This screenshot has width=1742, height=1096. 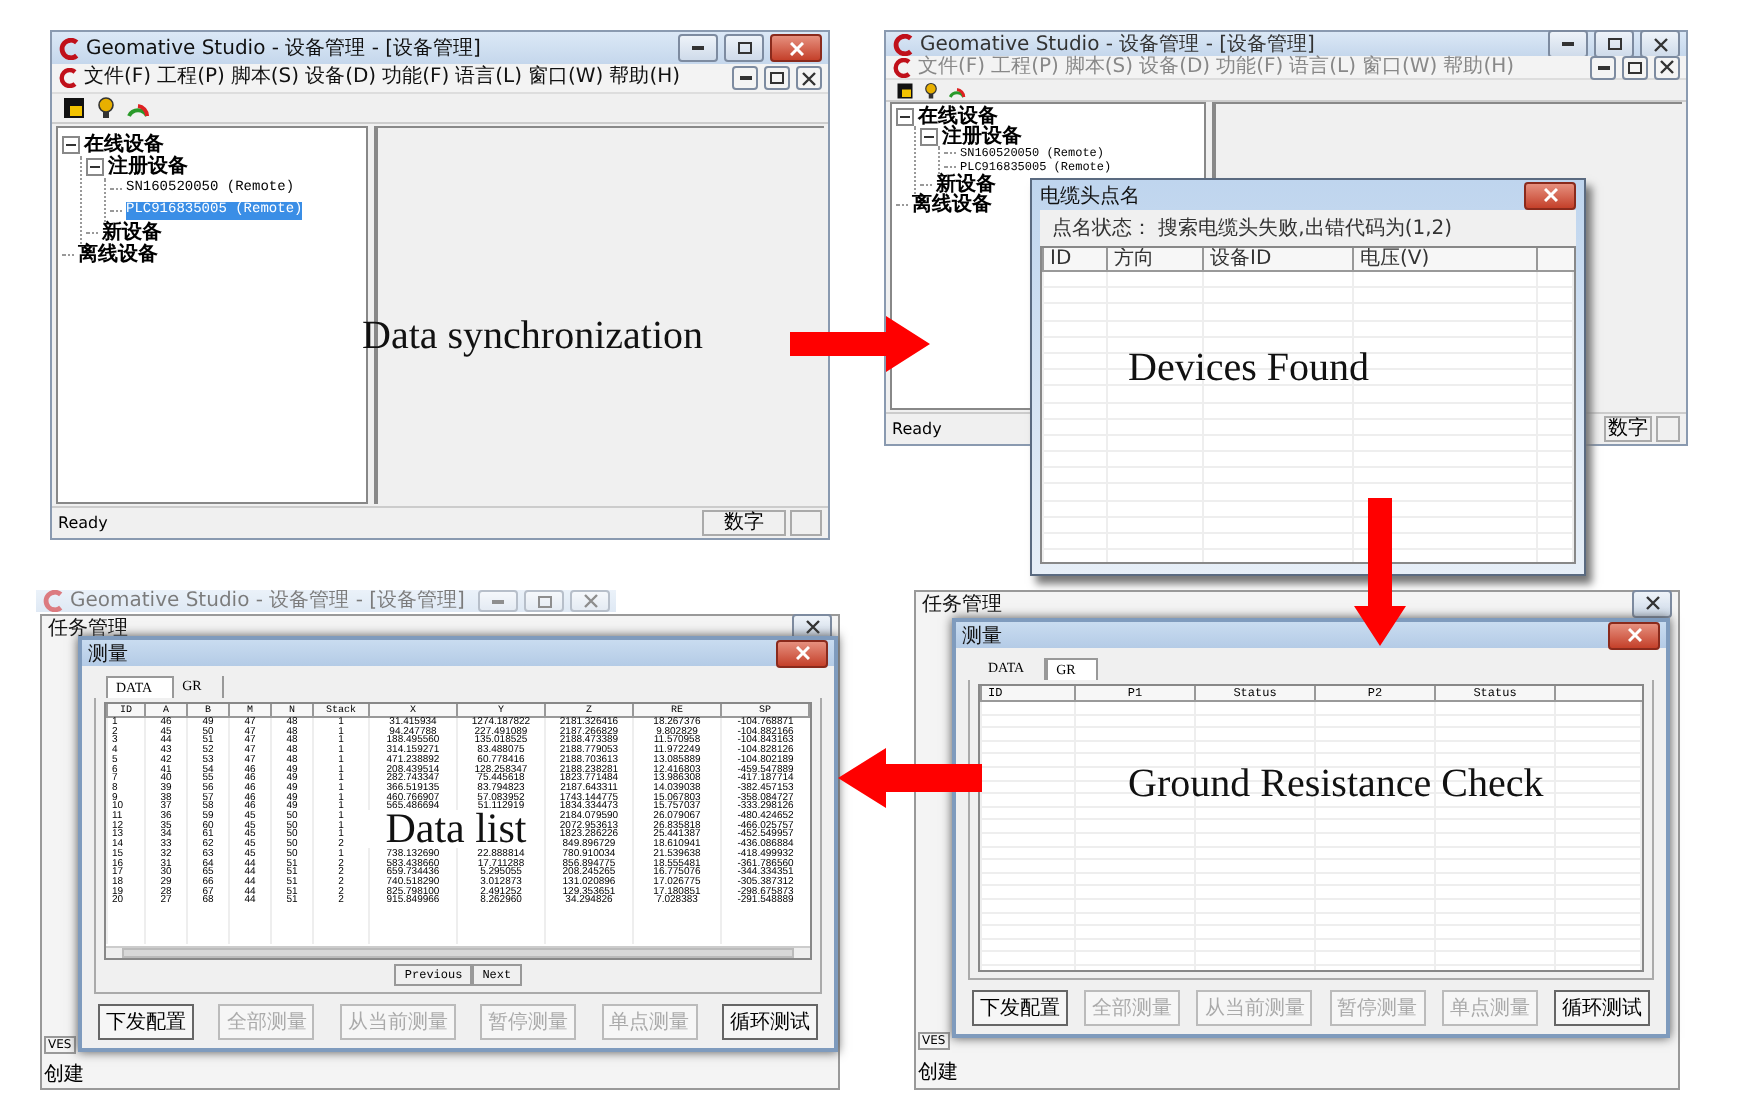 I want to click on menu-item: 脚本(S), so click(x=265, y=78).